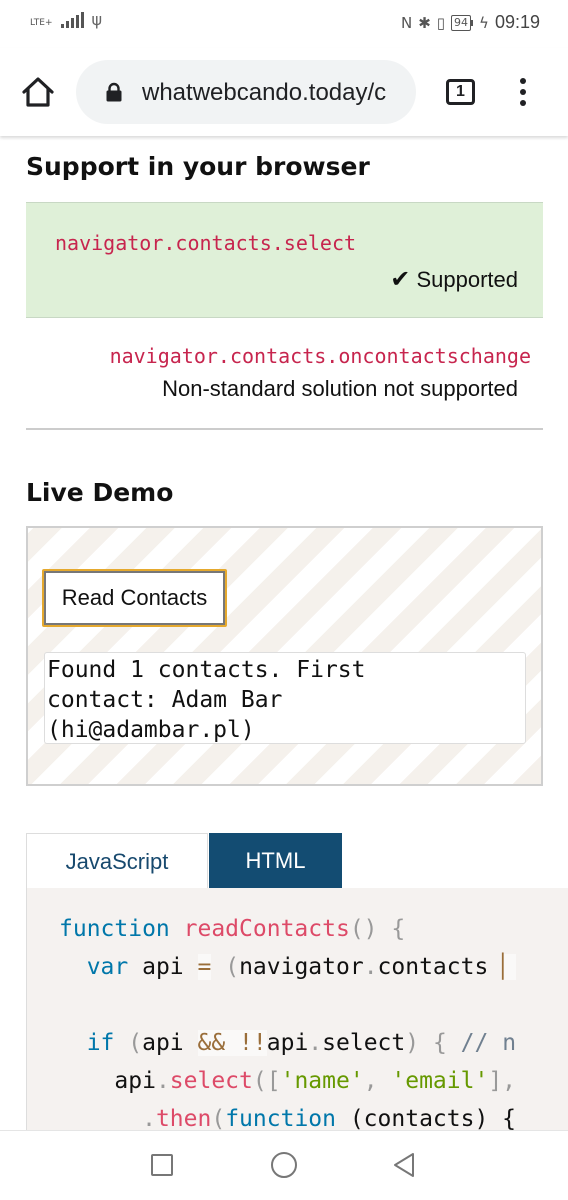 This screenshot has width=568, height=1200. I want to click on feature-status: Non-standard solution not supported, so click(340, 388).